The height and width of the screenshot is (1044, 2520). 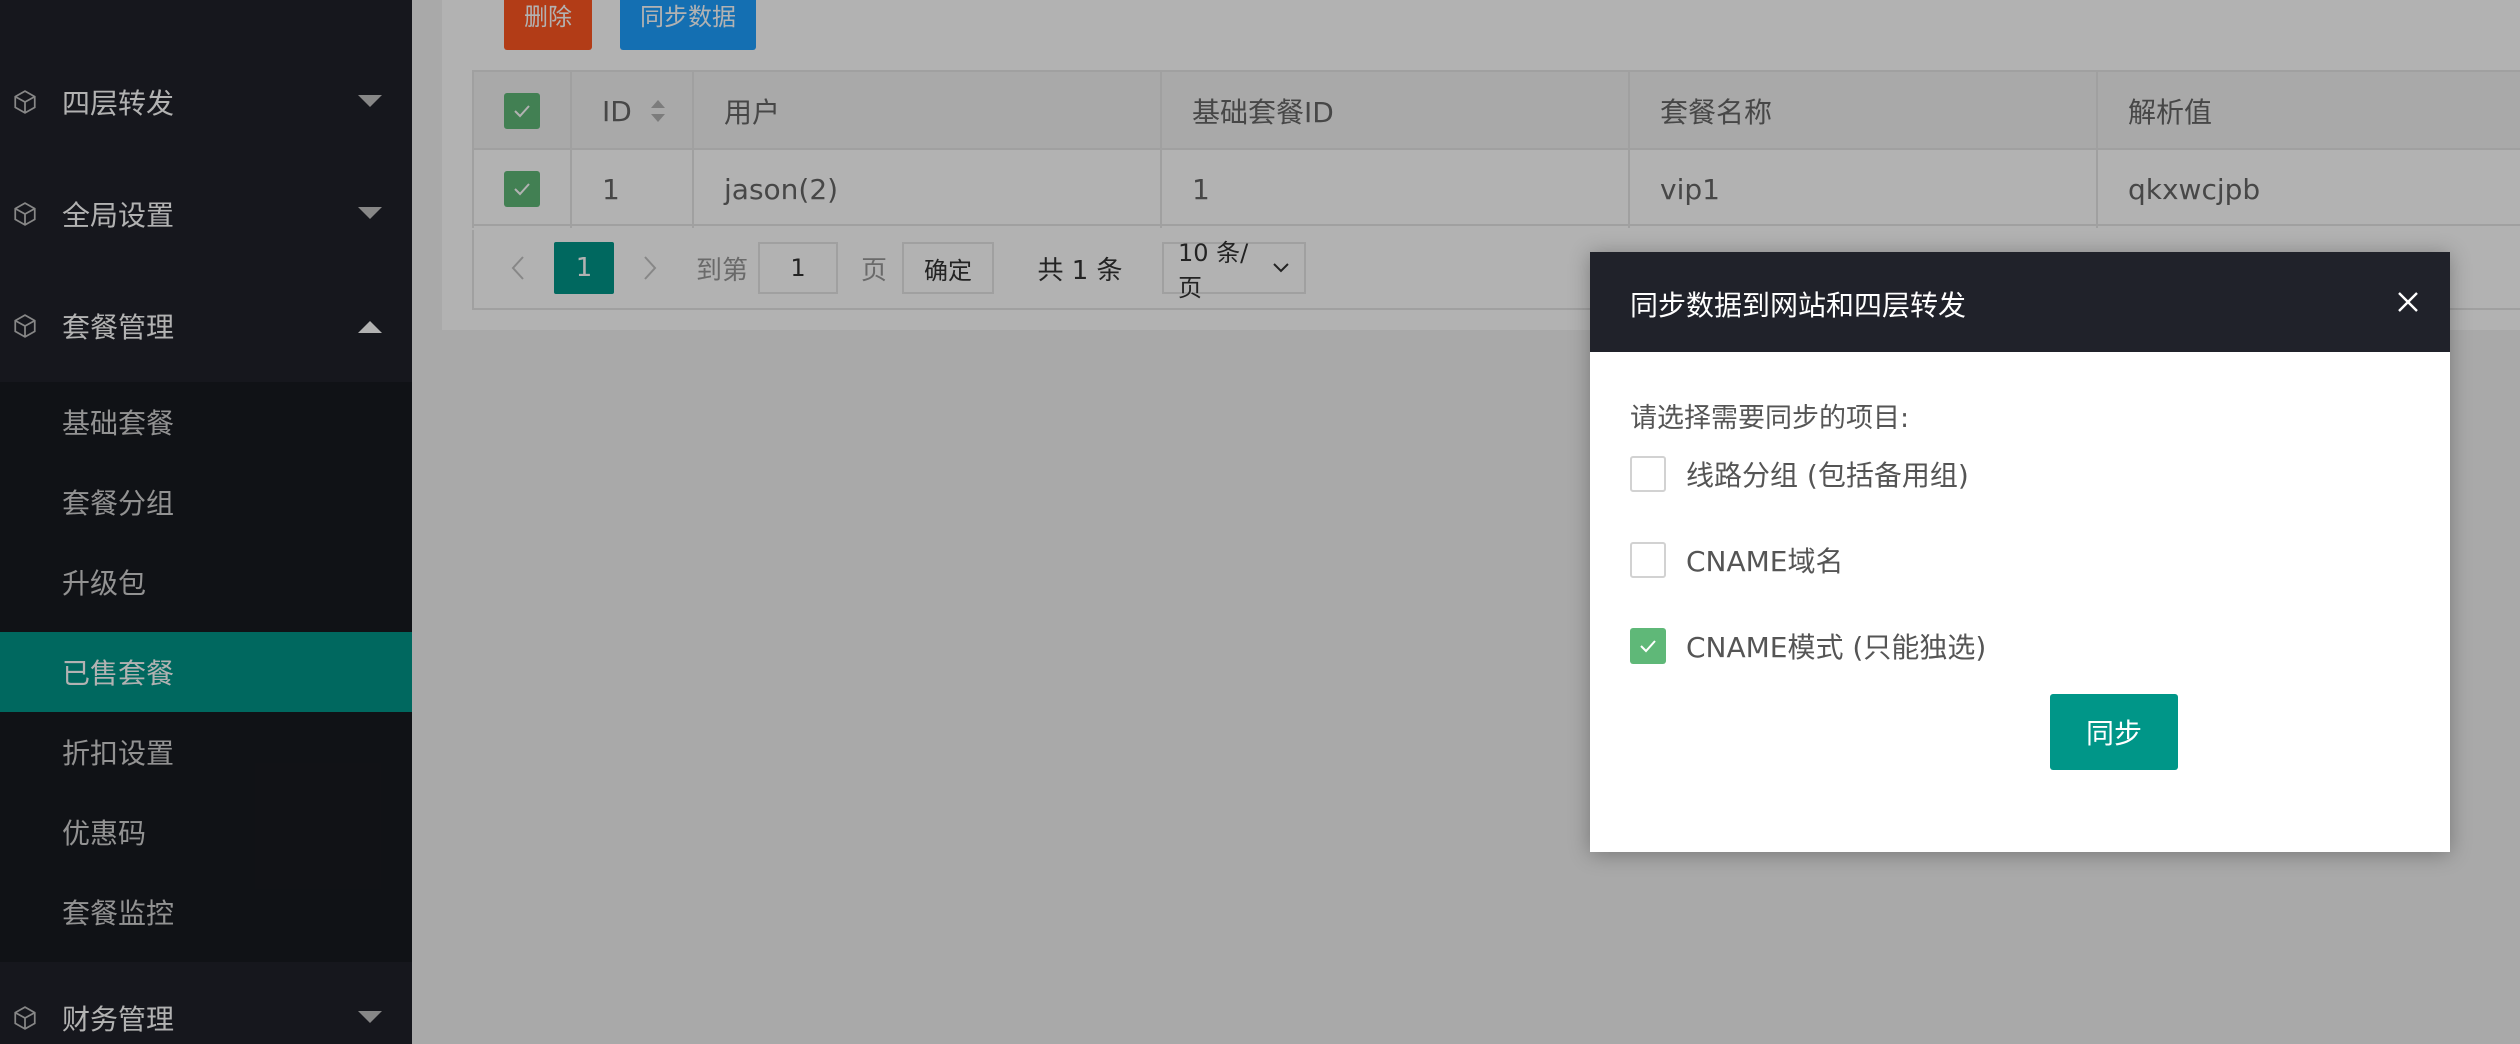 I want to click on option-cname-domain: CNAME域名, so click(x=1737, y=560).